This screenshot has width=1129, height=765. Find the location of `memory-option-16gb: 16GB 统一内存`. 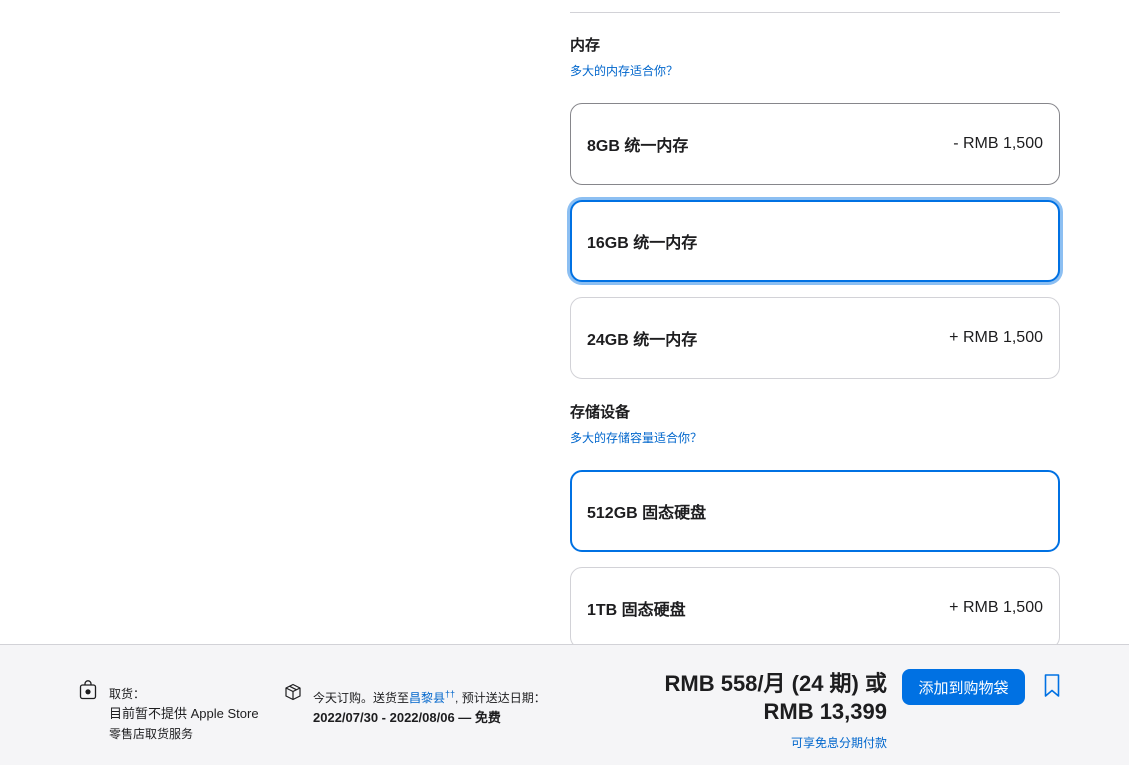

memory-option-16gb: 16GB 统一内存 is located at coordinates (815, 241).